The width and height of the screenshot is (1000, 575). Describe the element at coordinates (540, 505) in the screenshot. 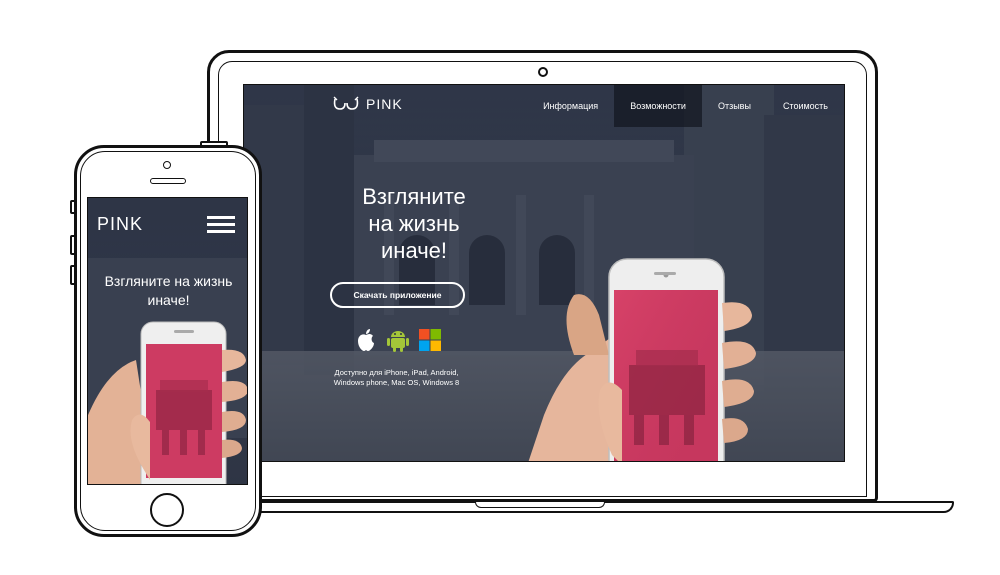

I see `laptop-notch` at that location.